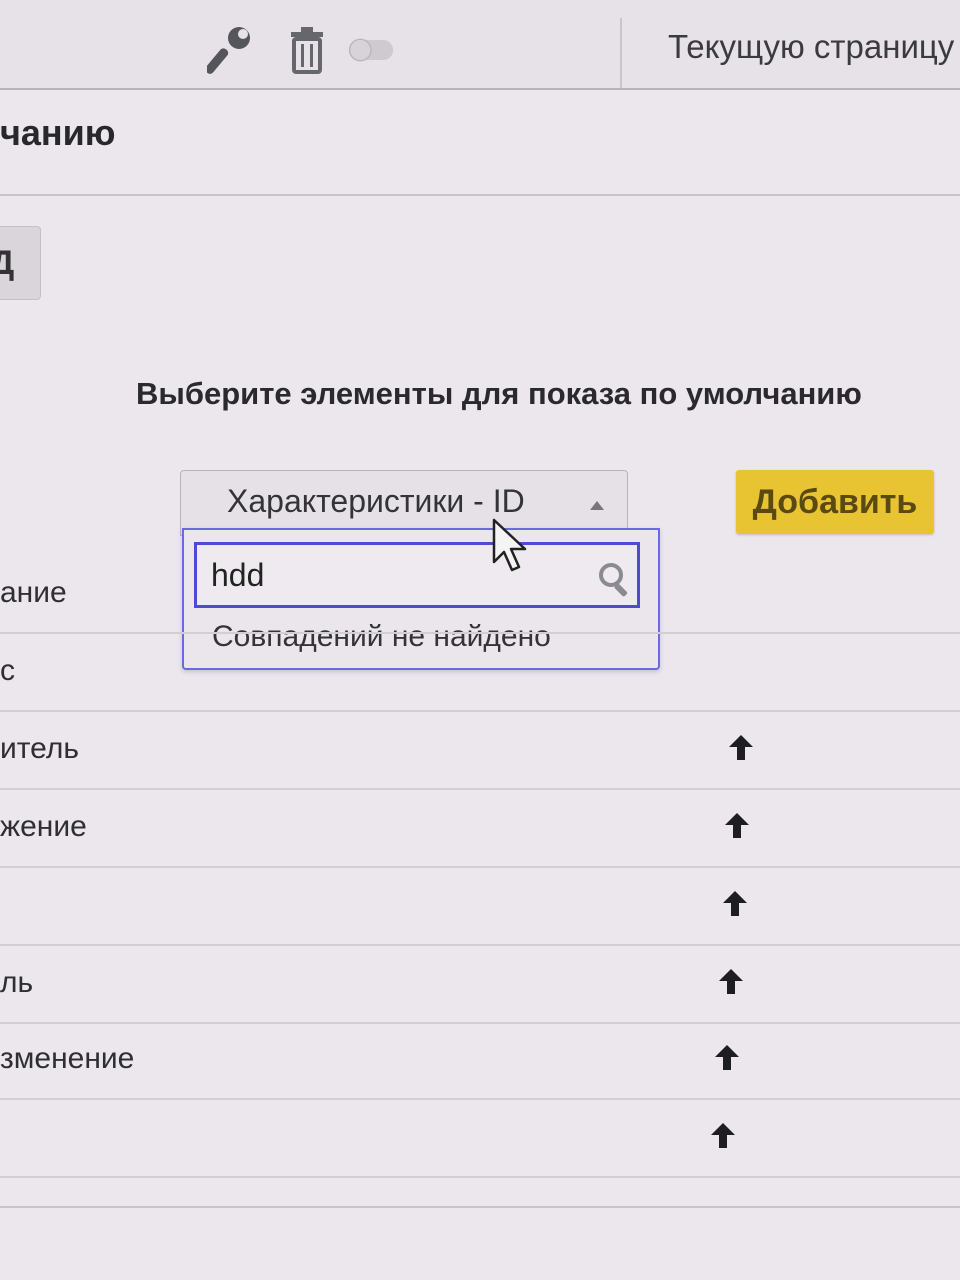  Describe the element at coordinates (230, 50) in the screenshot. I see `wrench-icon` at that location.